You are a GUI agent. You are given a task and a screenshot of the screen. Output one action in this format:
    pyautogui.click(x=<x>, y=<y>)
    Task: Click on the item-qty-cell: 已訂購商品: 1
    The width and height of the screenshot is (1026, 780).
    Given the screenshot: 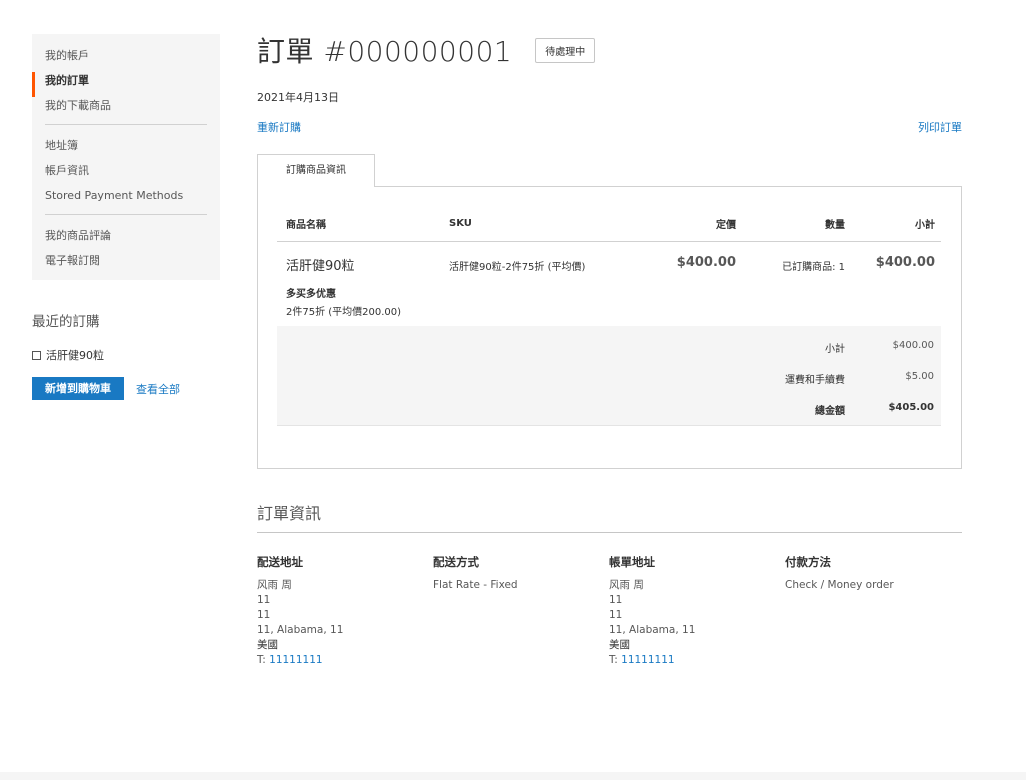 What is the action you would take?
    pyautogui.click(x=790, y=283)
    